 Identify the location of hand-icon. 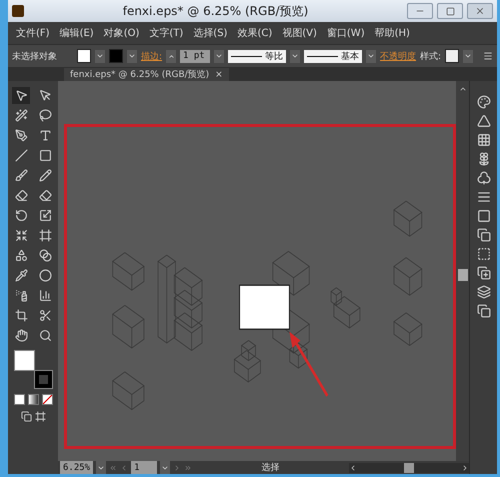
(21, 335).